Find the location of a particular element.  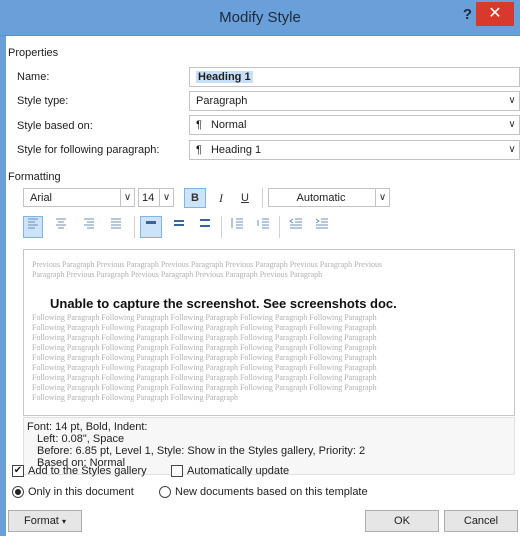

new-documents-radio is located at coordinates (165, 492).